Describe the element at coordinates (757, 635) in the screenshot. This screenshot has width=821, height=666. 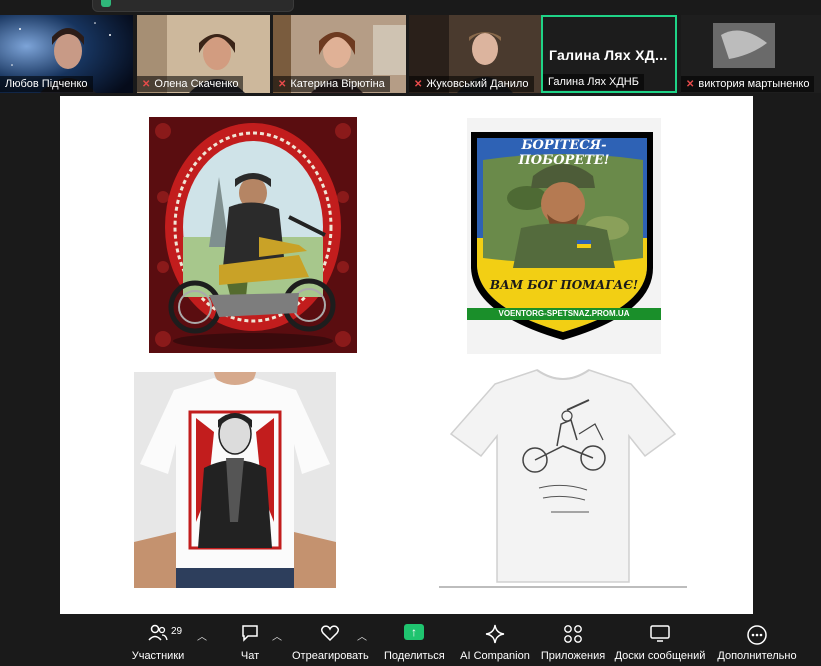
I see `more-icon` at that location.